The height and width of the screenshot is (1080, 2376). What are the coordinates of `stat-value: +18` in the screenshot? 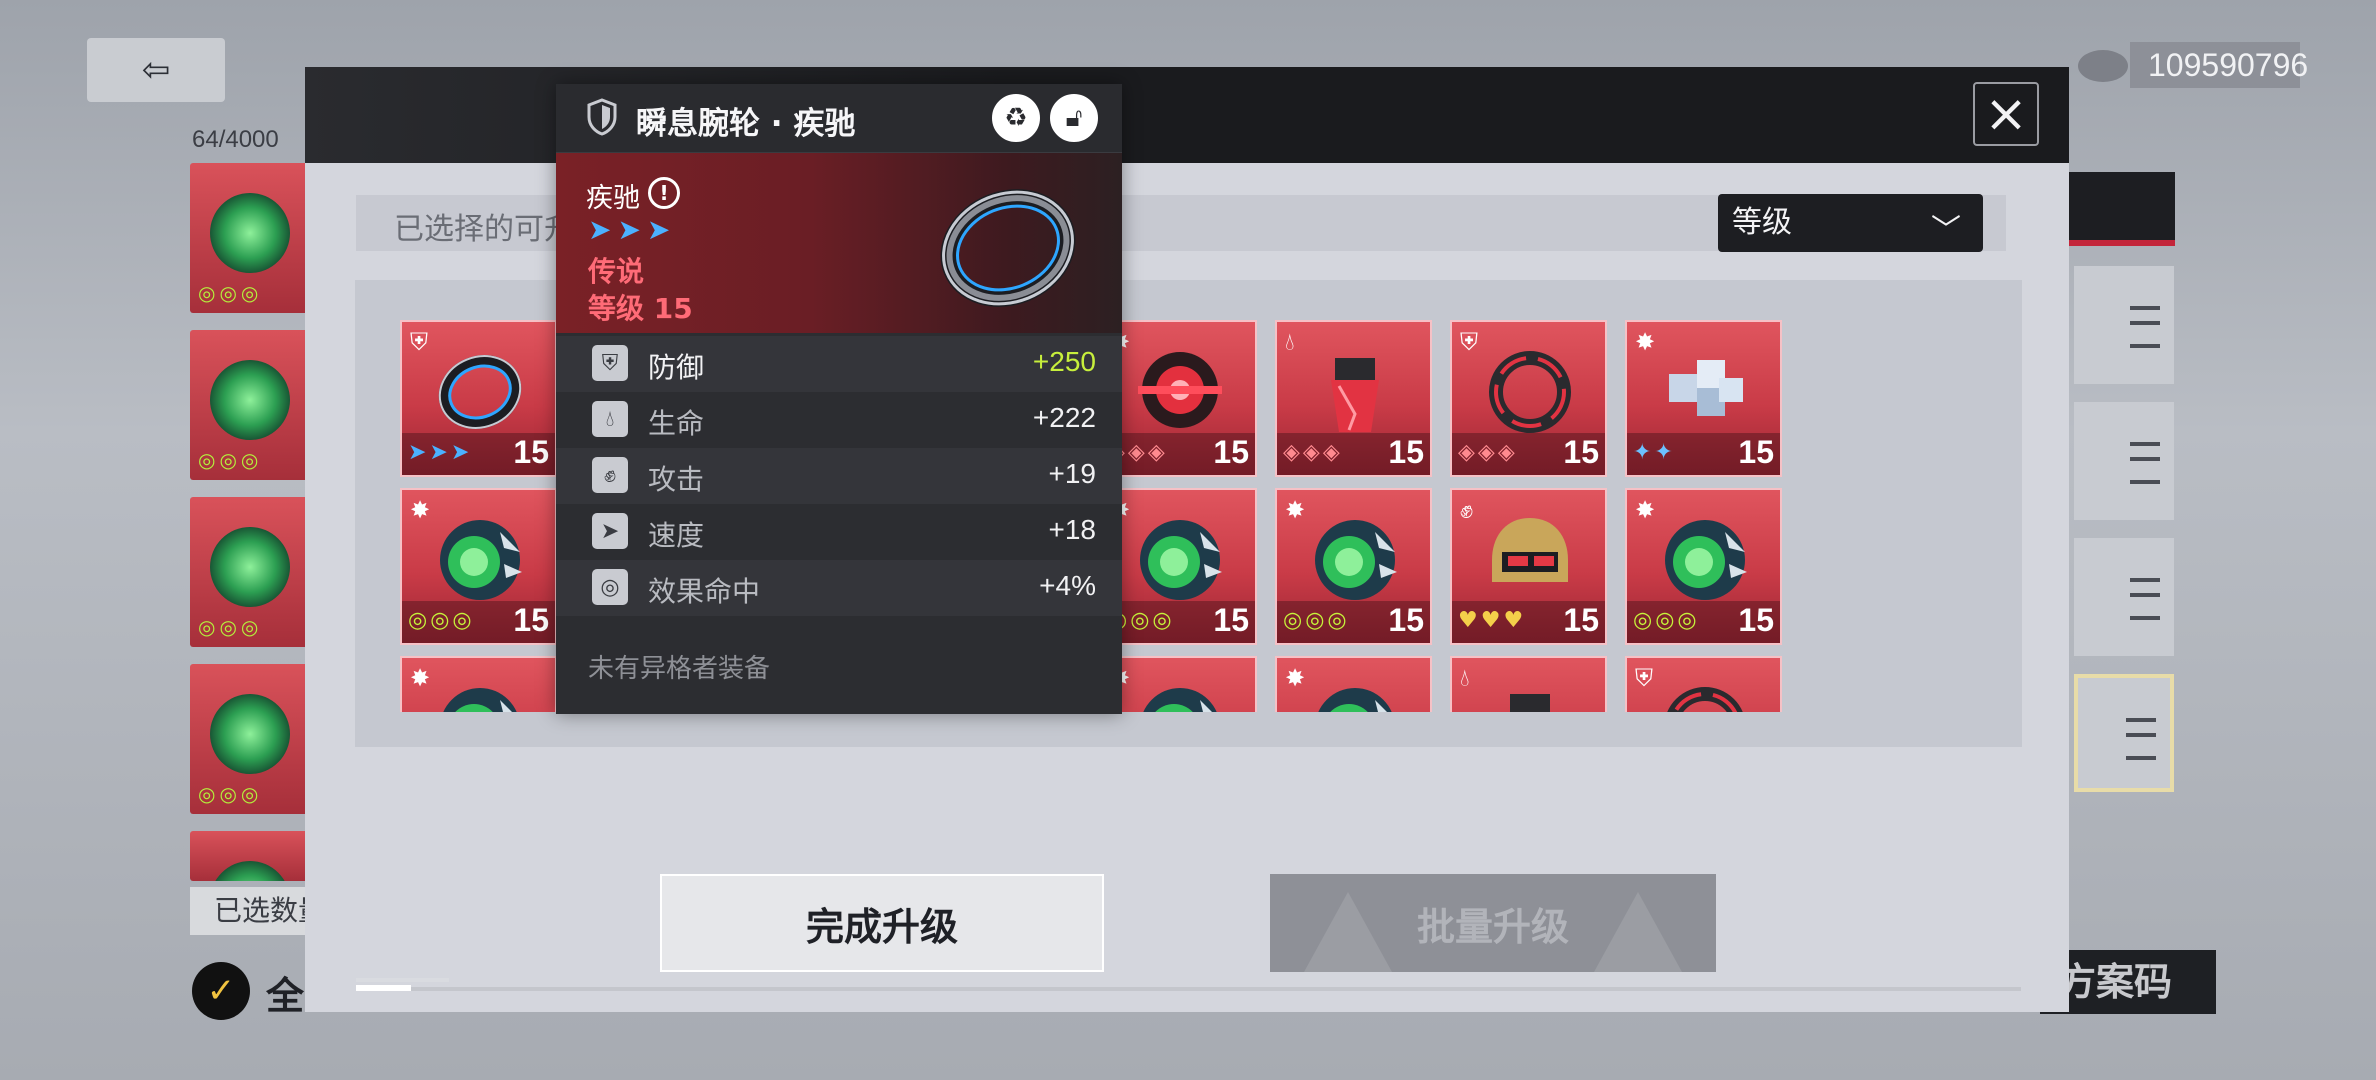 It's located at (1072, 529).